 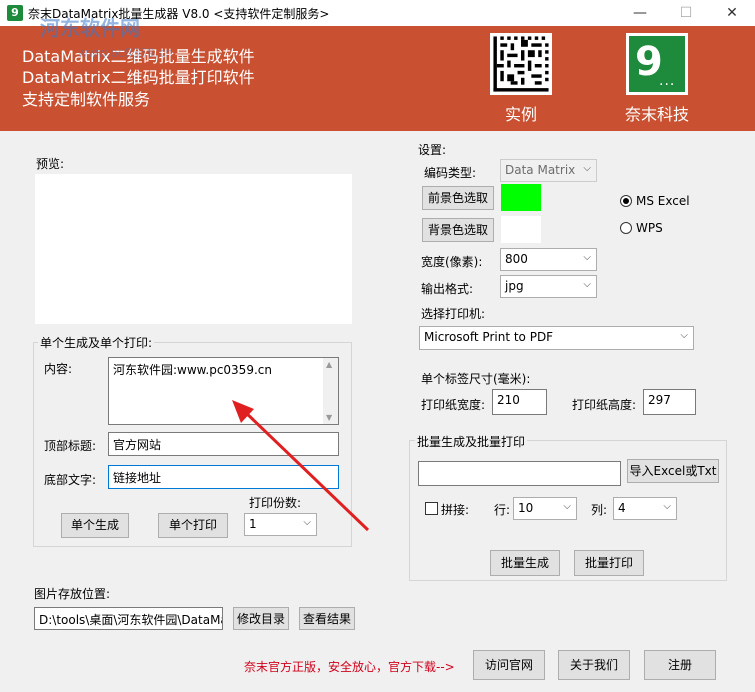 What do you see at coordinates (640, 13) in the screenshot?
I see `minimize-button: —` at bounding box center [640, 13].